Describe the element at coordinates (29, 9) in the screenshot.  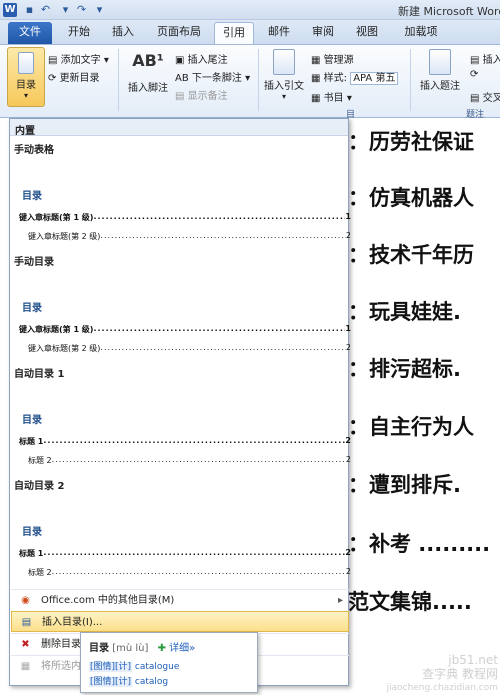
I see `save-icon: ▪` at that location.